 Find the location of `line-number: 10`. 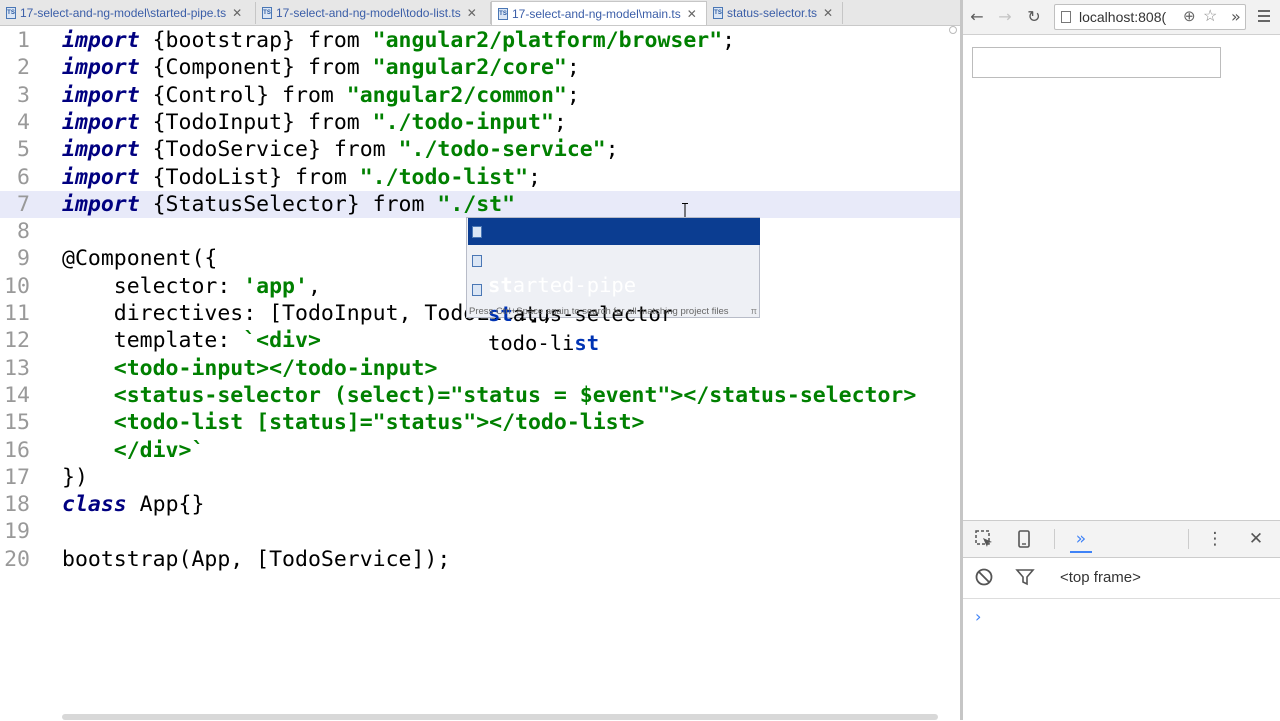

line-number: 10 is located at coordinates (17, 286).